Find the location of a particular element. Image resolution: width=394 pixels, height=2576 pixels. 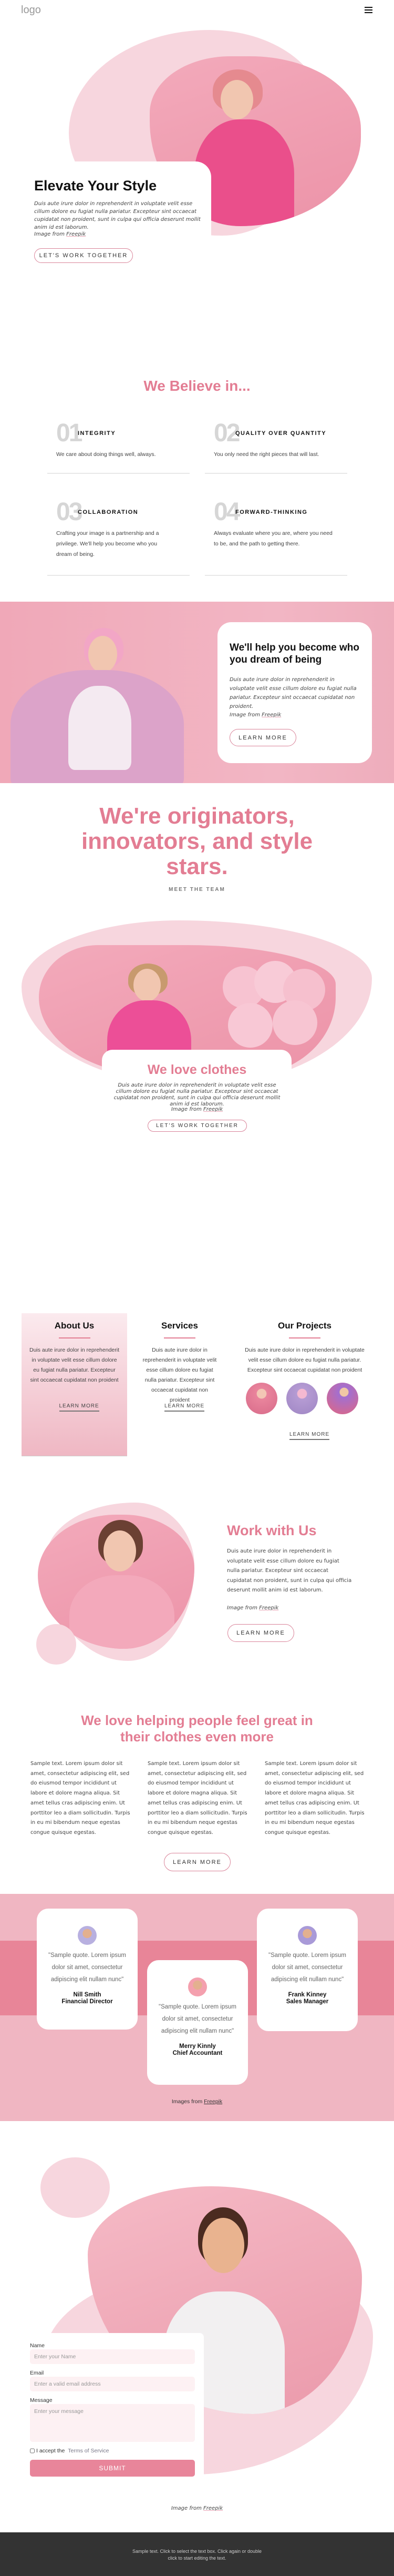

contact-credit: Image from Freepik is located at coordinates (197, 2508).